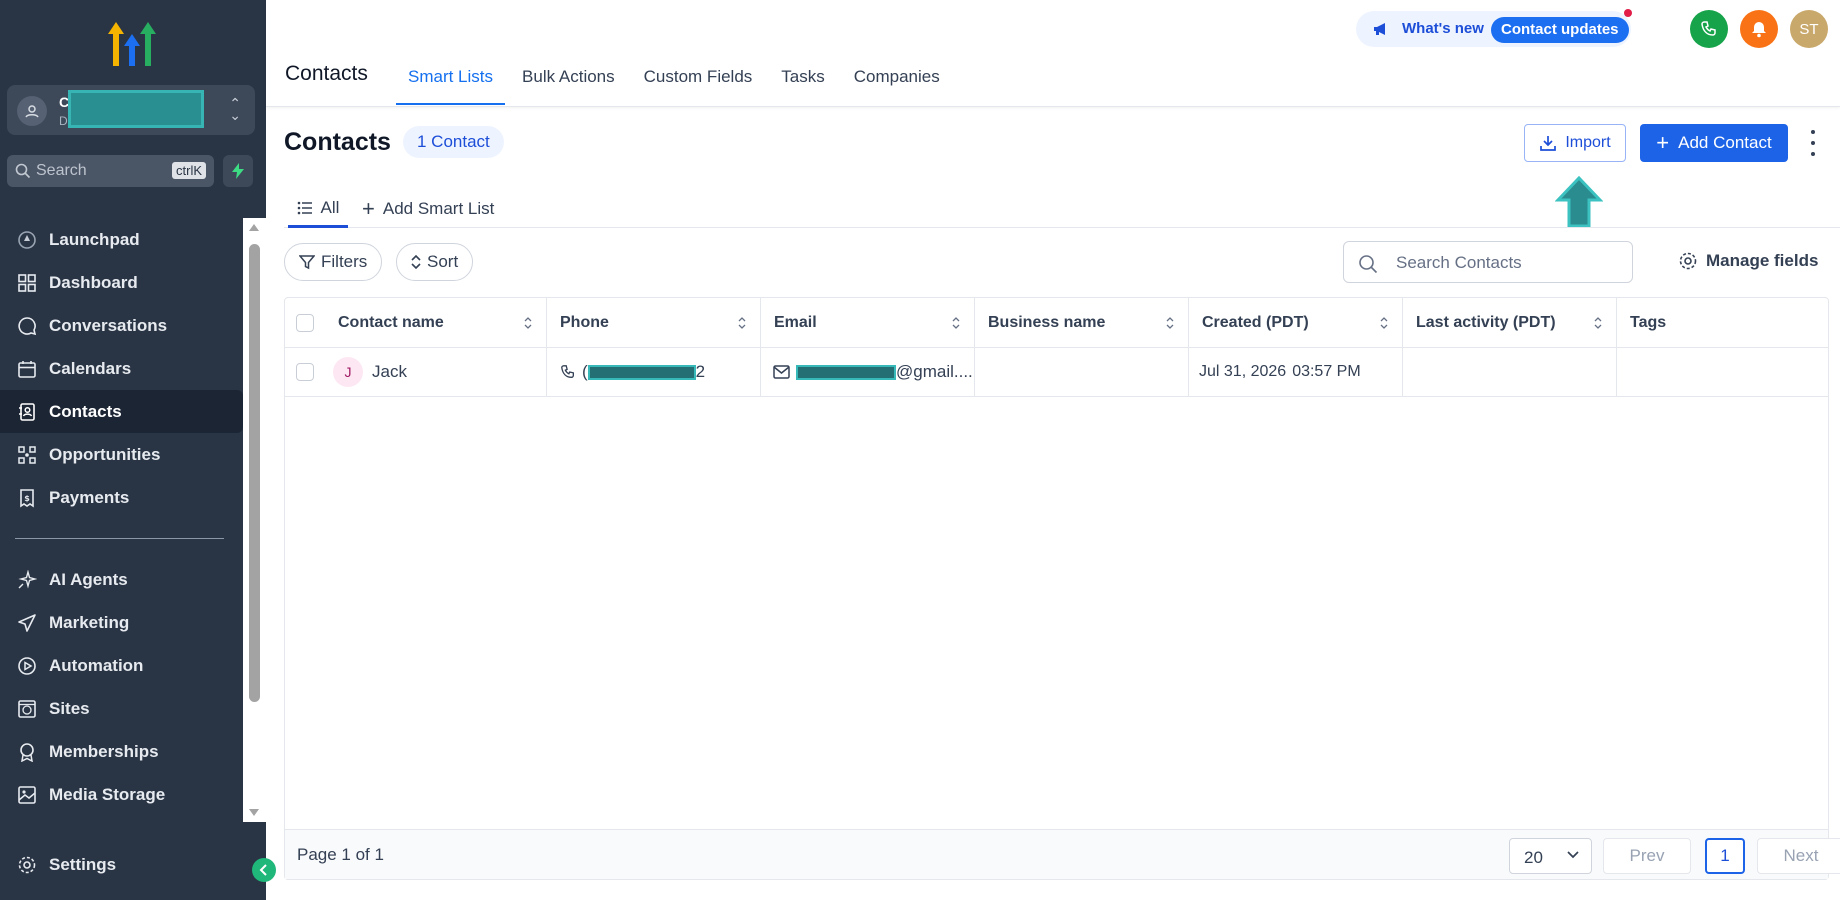 Image resolution: width=1840 pixels, height=900 pixels. What do you see at coordinates (110, 171) in the screenshot?
I see `sidebar-search: Search ctrlK` at bounding box center [110, 171].